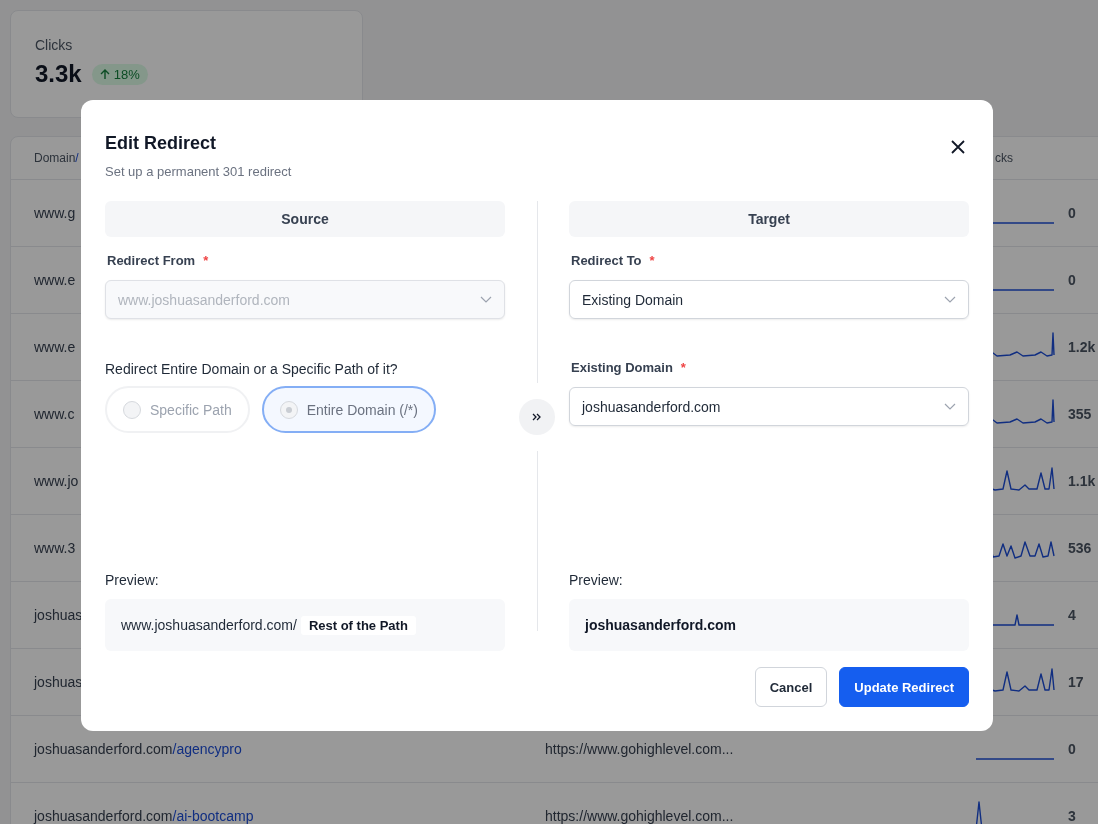 This screenshot has width=1098, height=824. What do you see at coordinates (119, 74) in the screenshot?
I see `change-badge: 18%` at bounding box center [119, 74].